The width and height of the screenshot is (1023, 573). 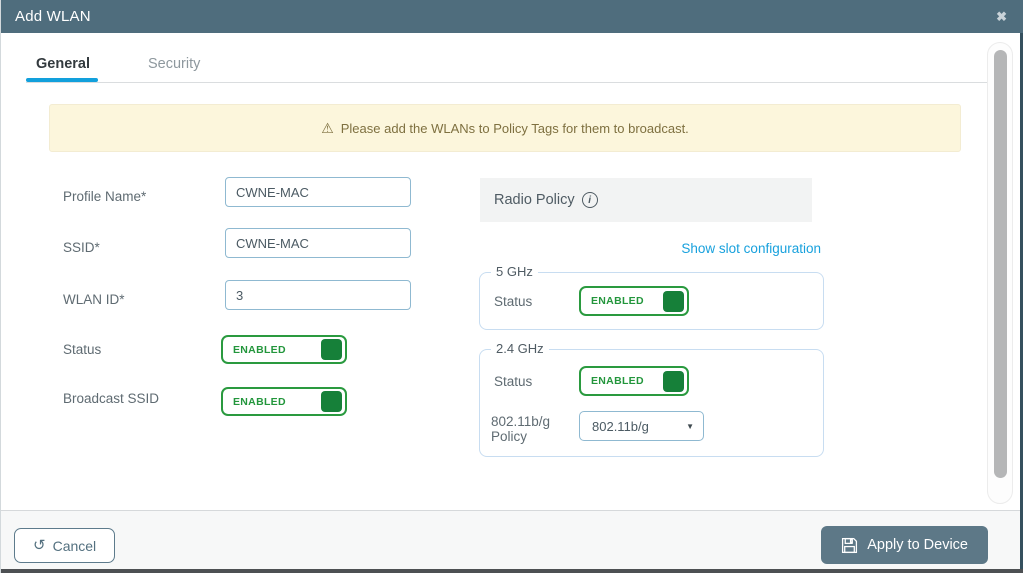 I want to click on band-24ghz-status-toggle: ENABLED, so click(x=634, y=381).